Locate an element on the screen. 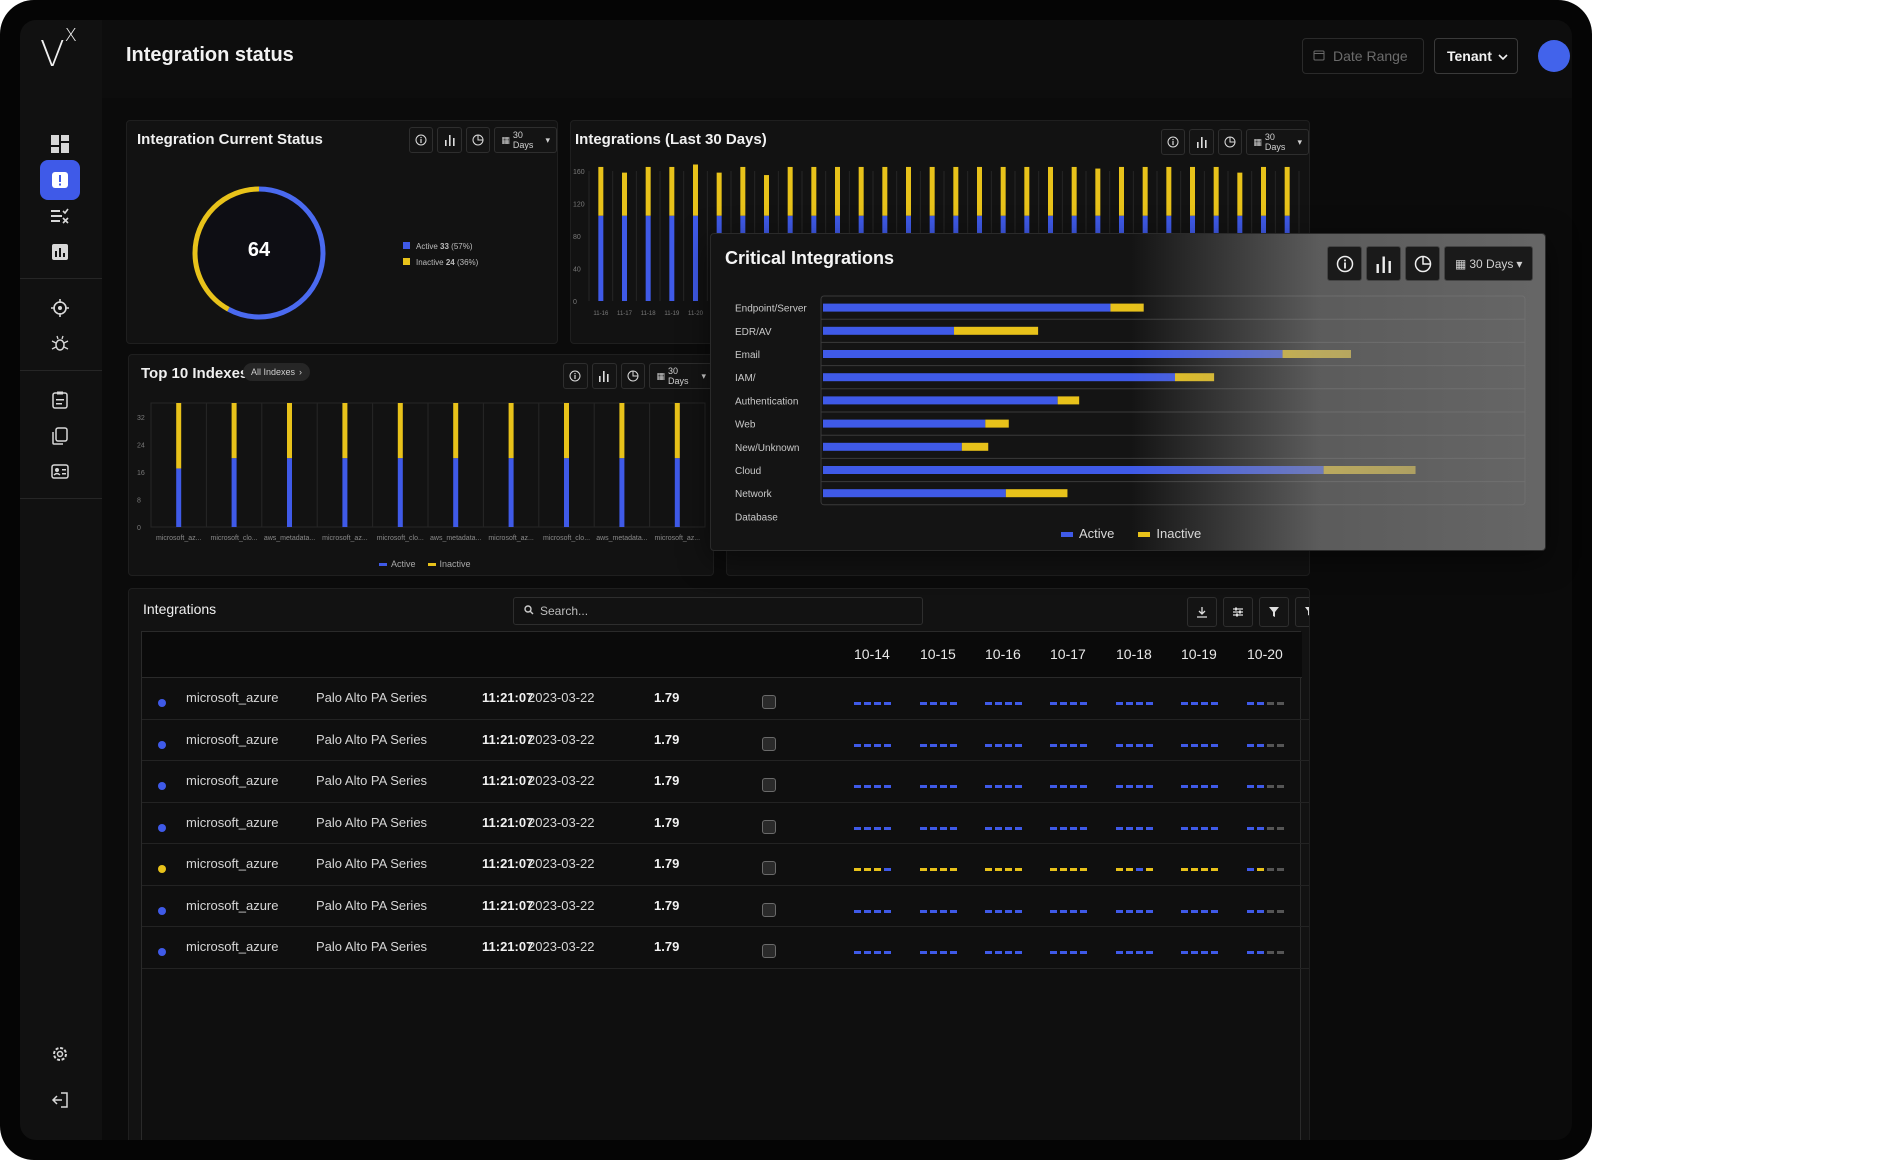  tasks-icon is located at coordinates (60, 216).